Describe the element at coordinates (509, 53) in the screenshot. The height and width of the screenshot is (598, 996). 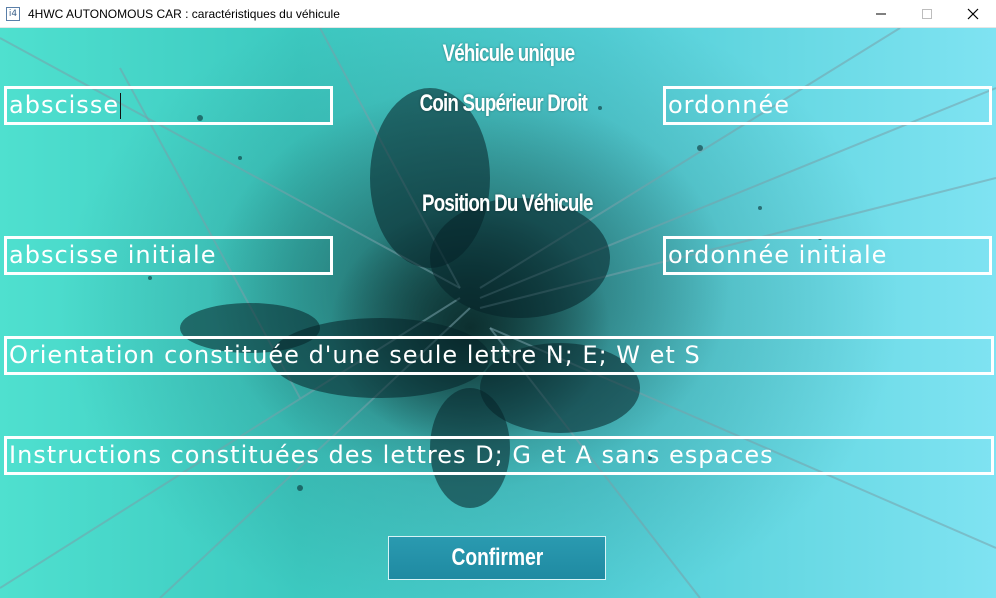
I see `vehicle-heading: Véhicule unique` at that location.